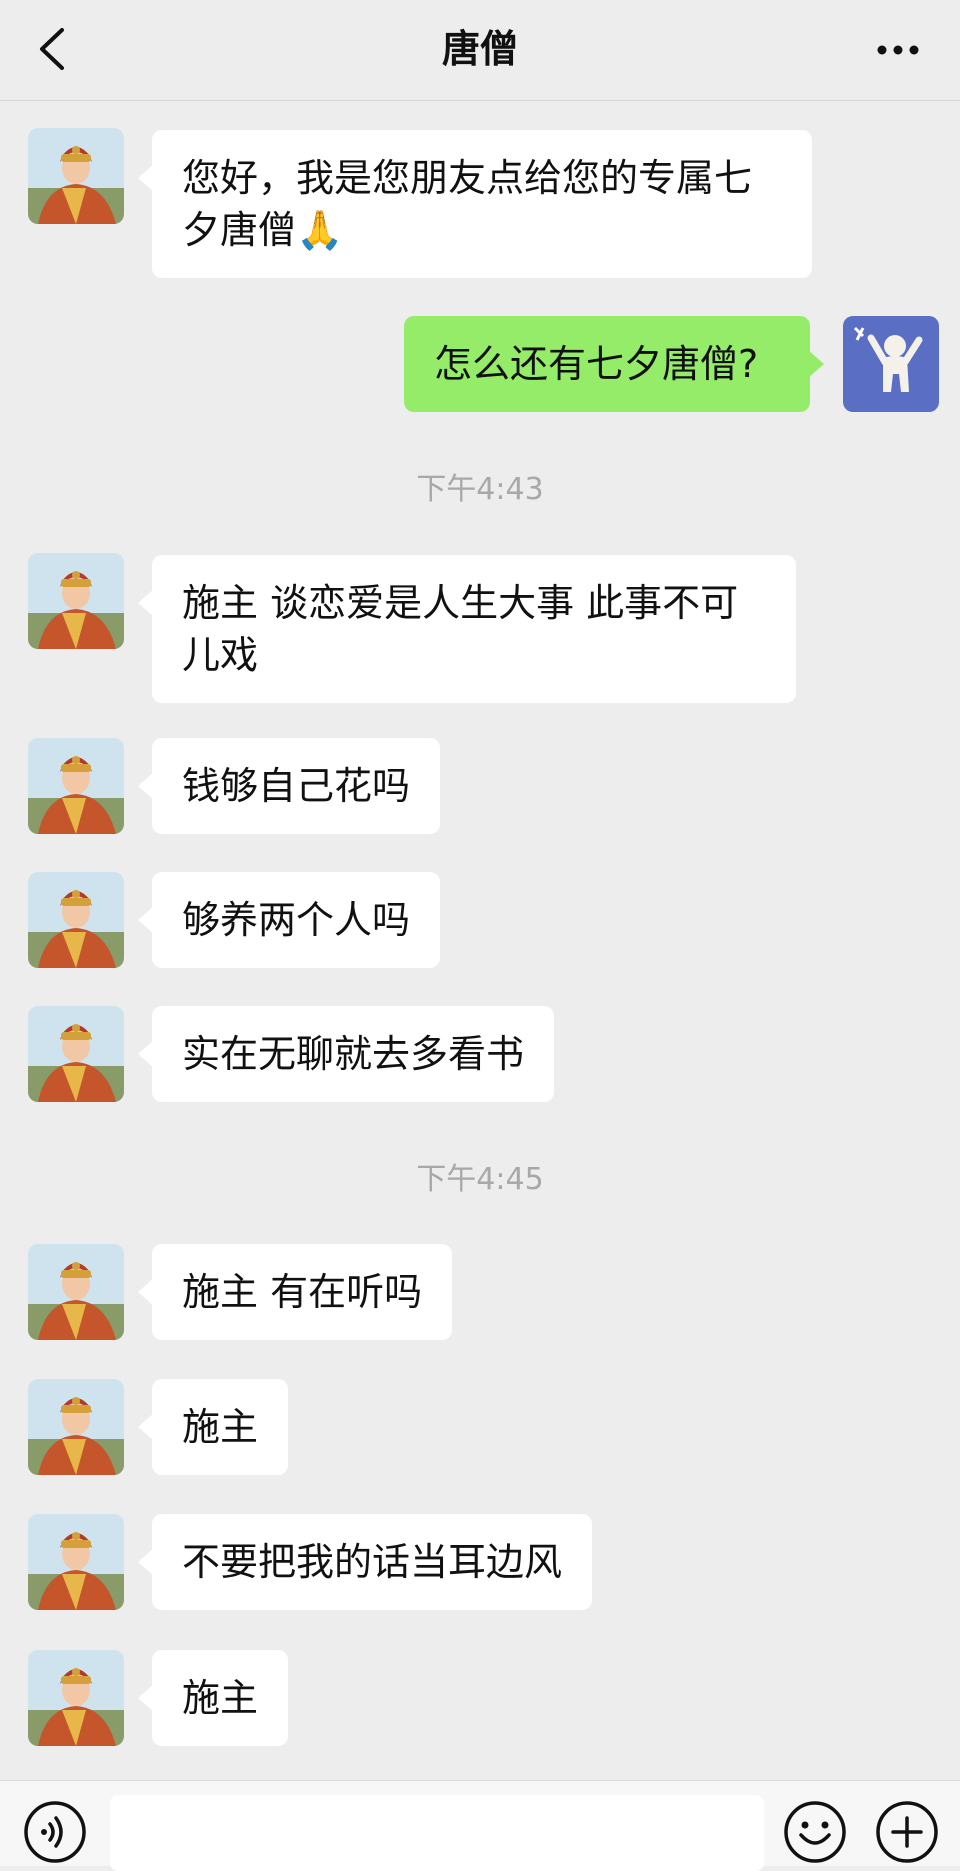 The width and height of the screenshot is (960, 1871). What do you see at coordinates (891, 364) in the screenshot?
I see `my-avatar` at bounding box center [891, 364].